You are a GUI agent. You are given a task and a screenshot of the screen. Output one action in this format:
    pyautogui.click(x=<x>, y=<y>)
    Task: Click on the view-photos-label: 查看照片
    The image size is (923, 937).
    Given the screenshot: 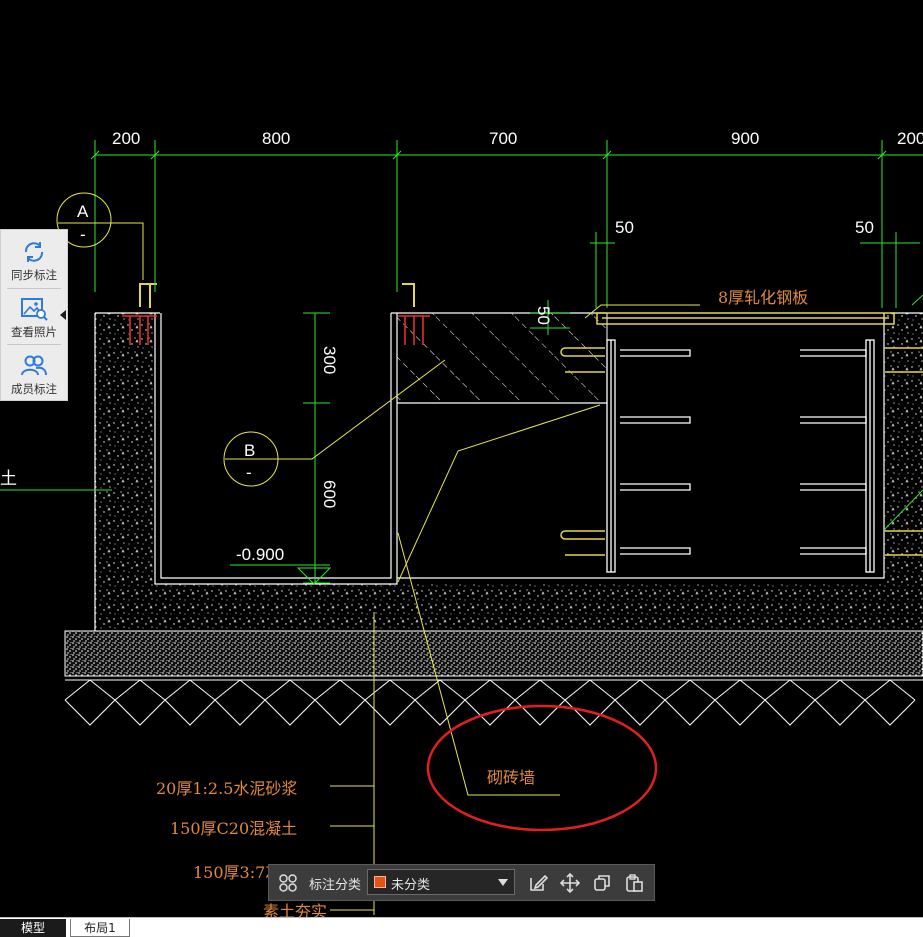 What is the action you would take?
    pyautogui.click(x=34, y=332)
    